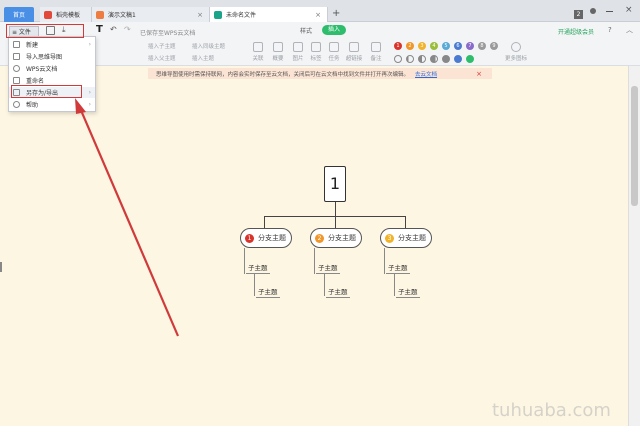  I want to click on arrow-shaft, so click(129, 222).